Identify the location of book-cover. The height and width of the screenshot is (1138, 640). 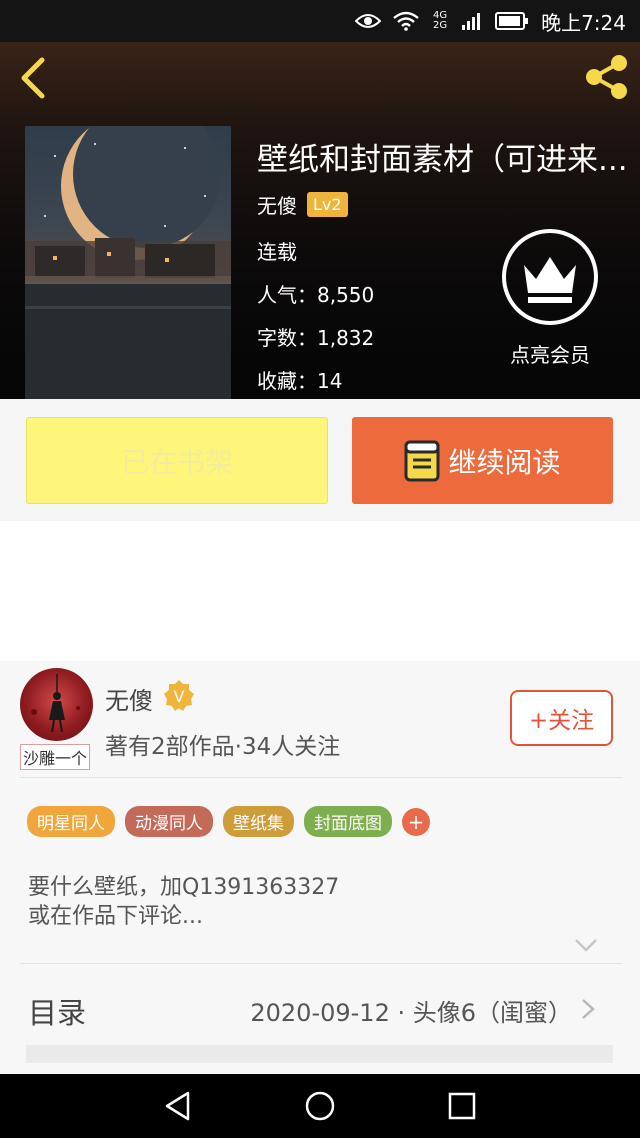
(128, 262).